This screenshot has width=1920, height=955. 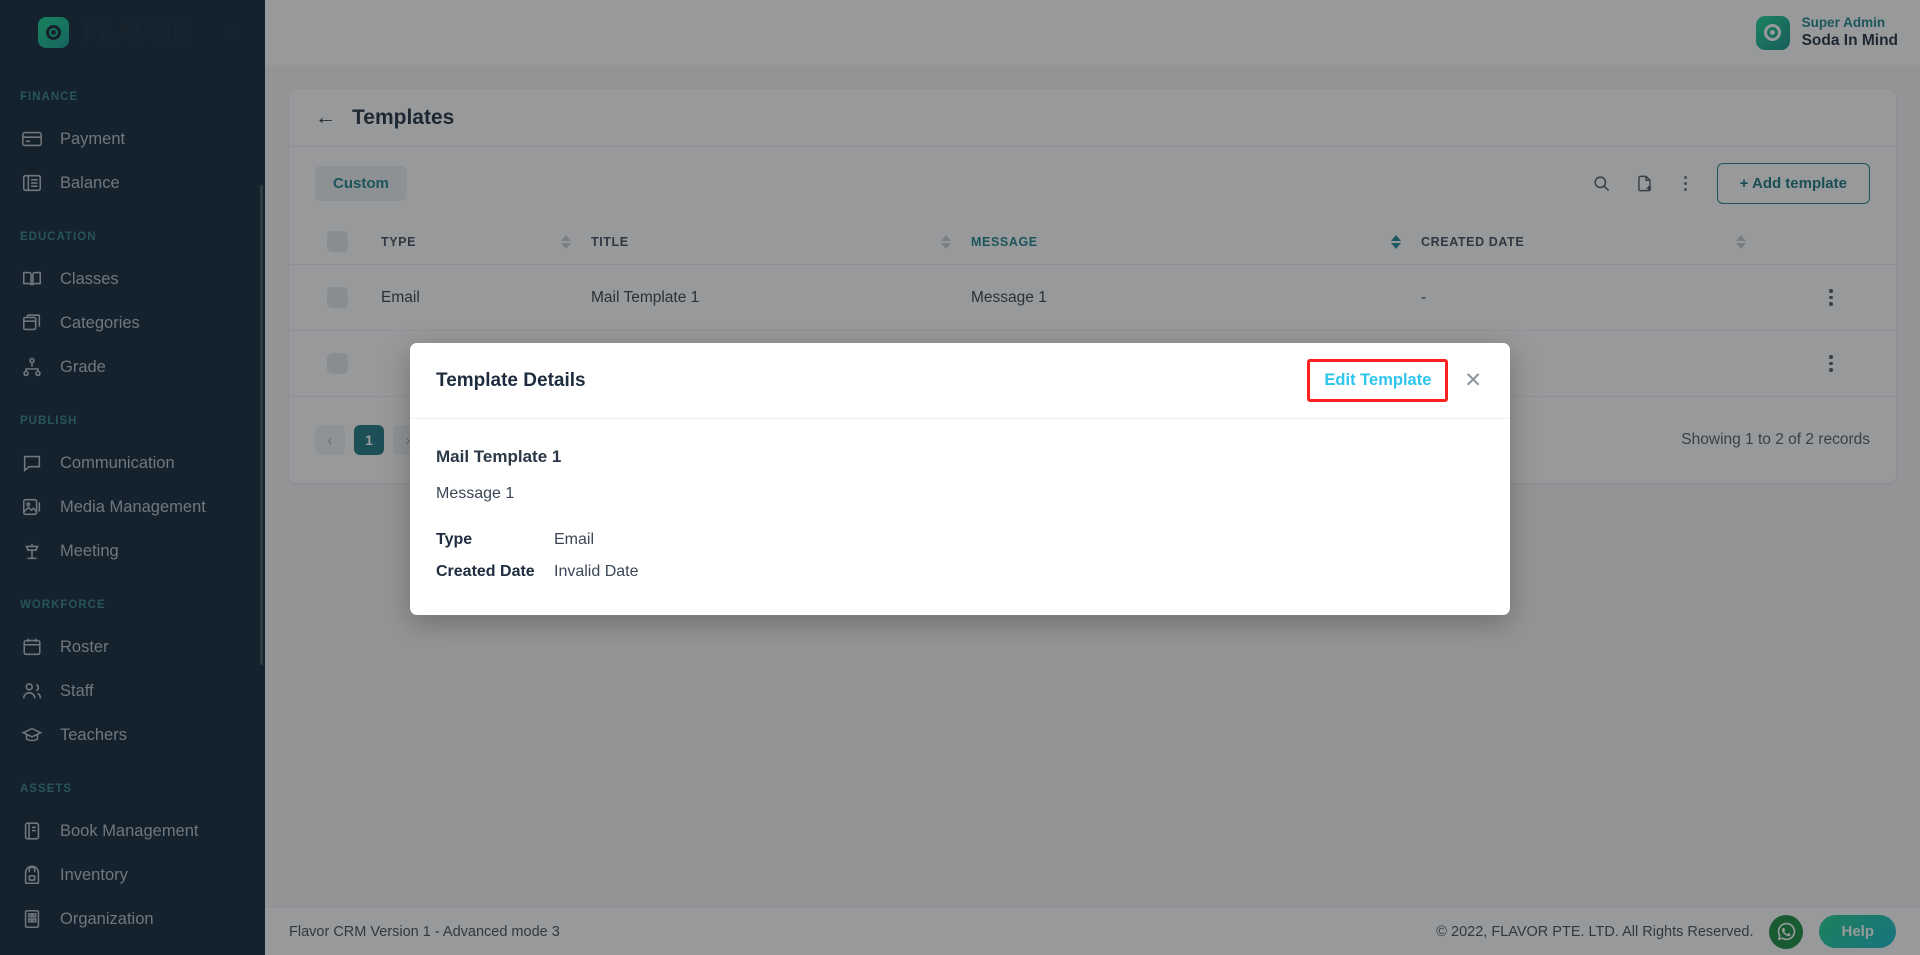 What do you see at coordinates (960, 381) in the screenshot?
I see `modal-header: Template Details Edit Template ✕` at bounding box center [960, 381].